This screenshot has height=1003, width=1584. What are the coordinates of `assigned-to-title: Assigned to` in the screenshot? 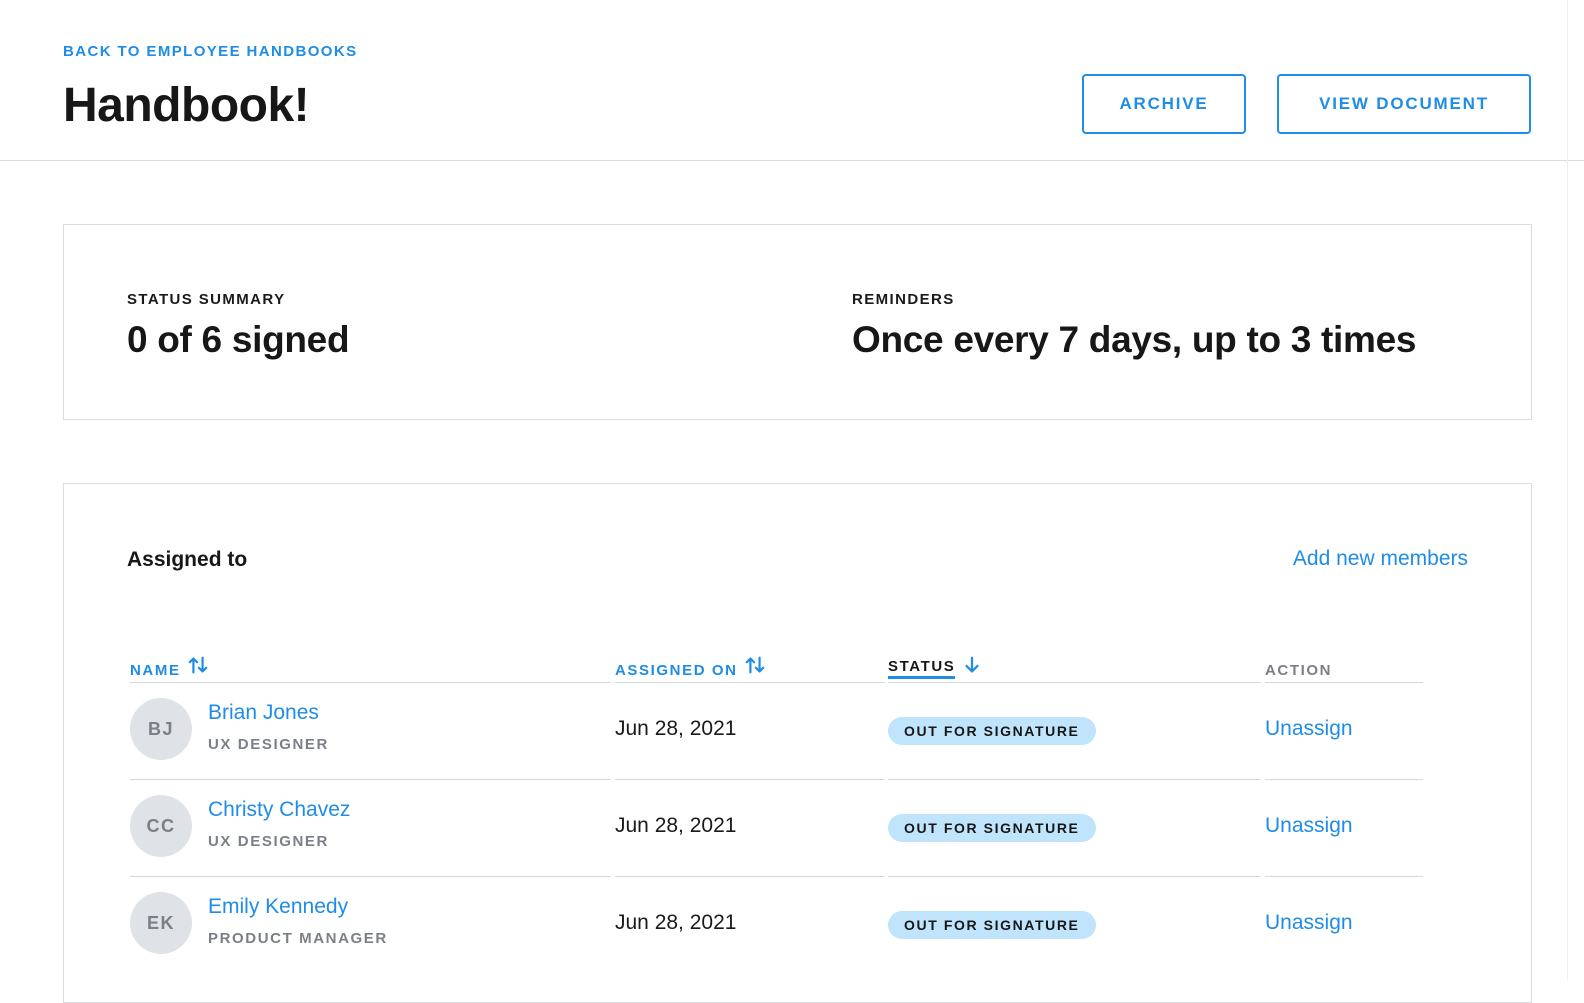 It's located at (187, 559).